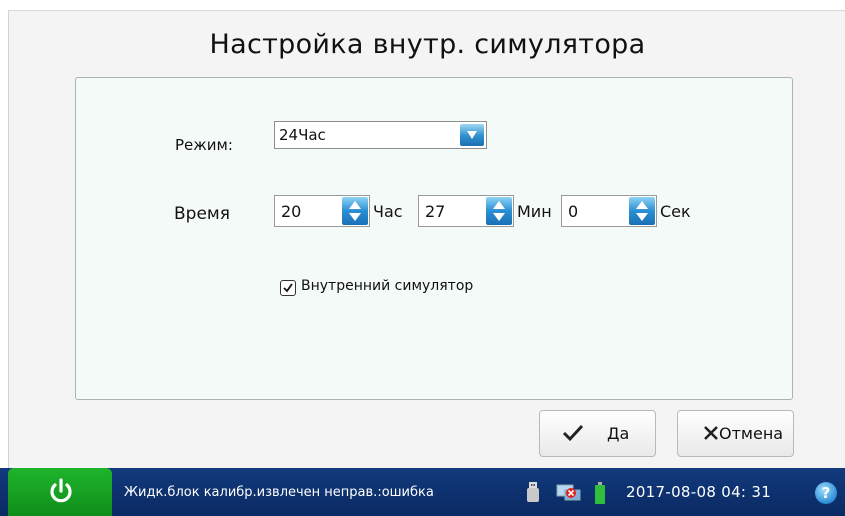  What do you see at coordinates (388, 211) in the screenshot?
I see `hours-unit: Час` at bounding box center [388, 211].